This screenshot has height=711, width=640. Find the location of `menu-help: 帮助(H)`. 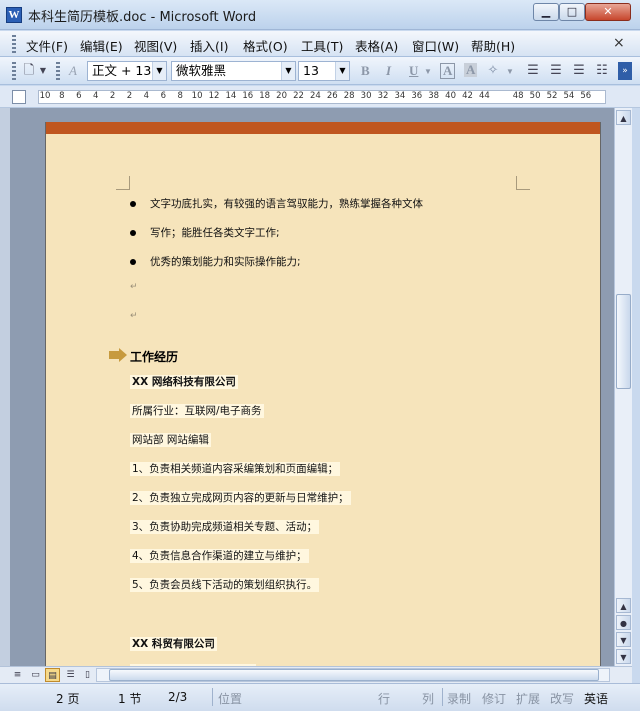

menu-help: 帮助(H) is located at coordinates (493, 45).